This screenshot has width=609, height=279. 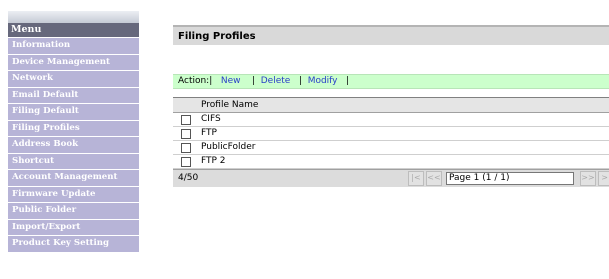 I want to click on new-button: New, so click(x=231, y=81).